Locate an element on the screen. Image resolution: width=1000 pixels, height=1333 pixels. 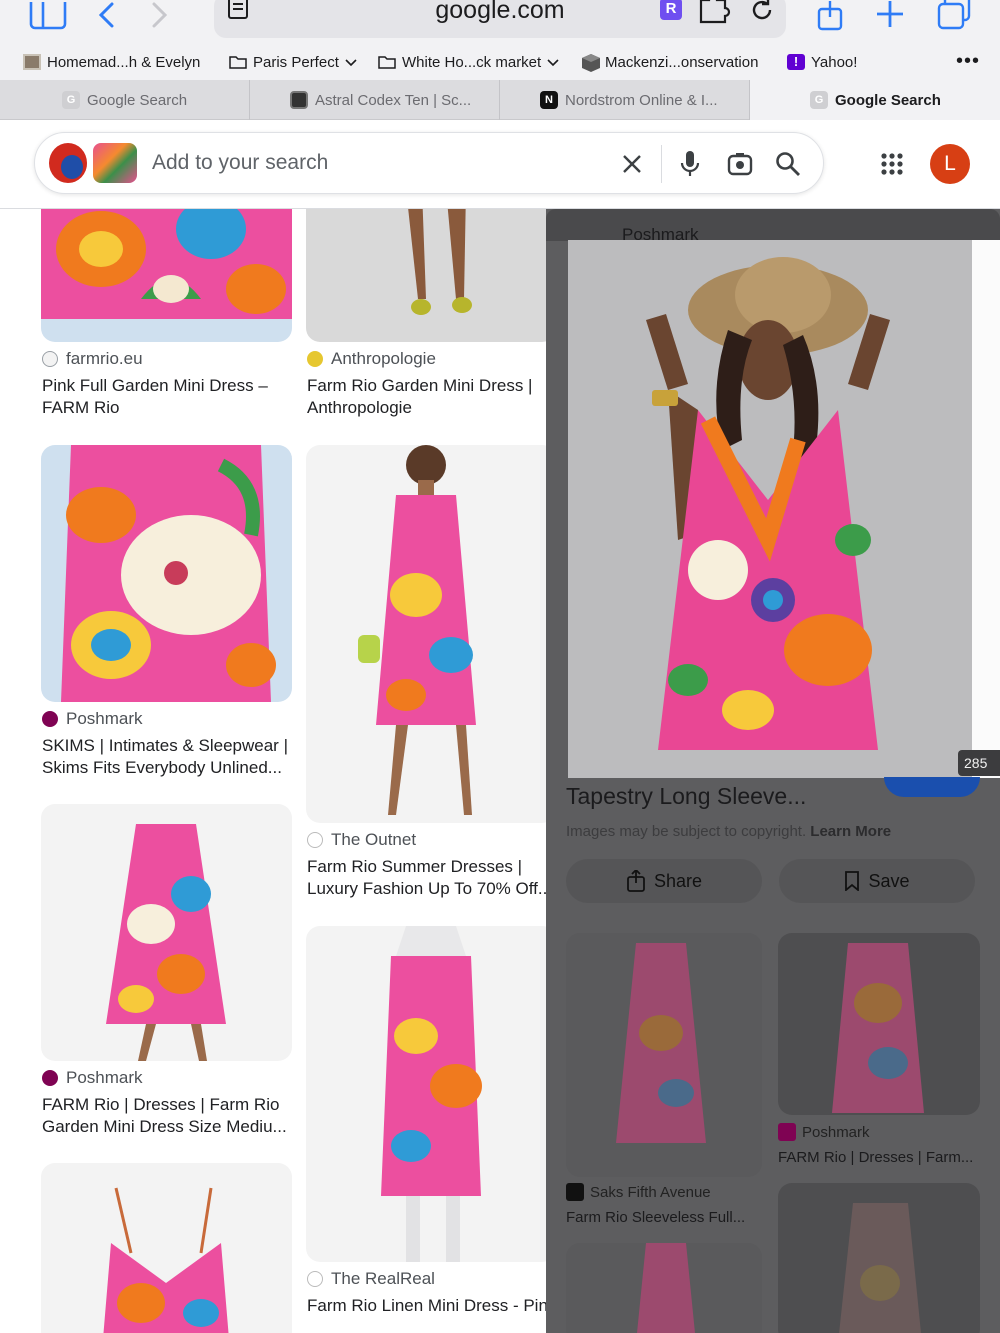
google-favicon-icon: G is located at coordinates (819, 100).